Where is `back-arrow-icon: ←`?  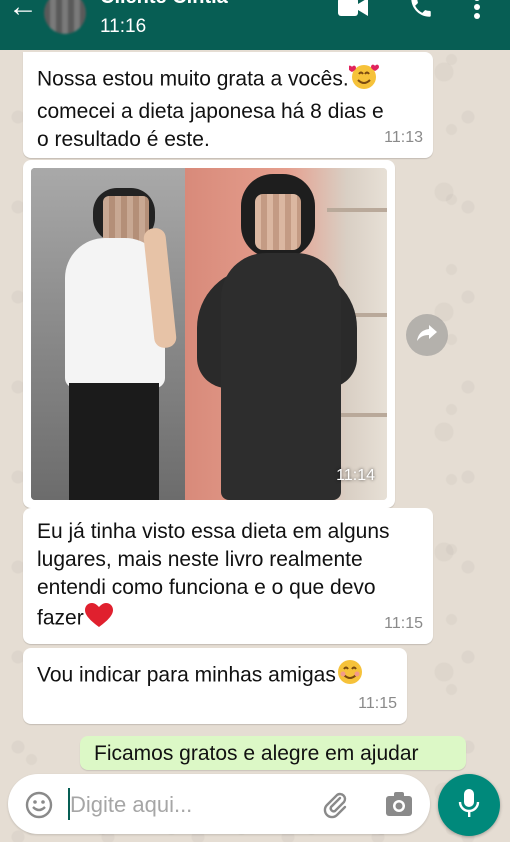 back-arrow-icon: ← is located at coordinates (23, 11).